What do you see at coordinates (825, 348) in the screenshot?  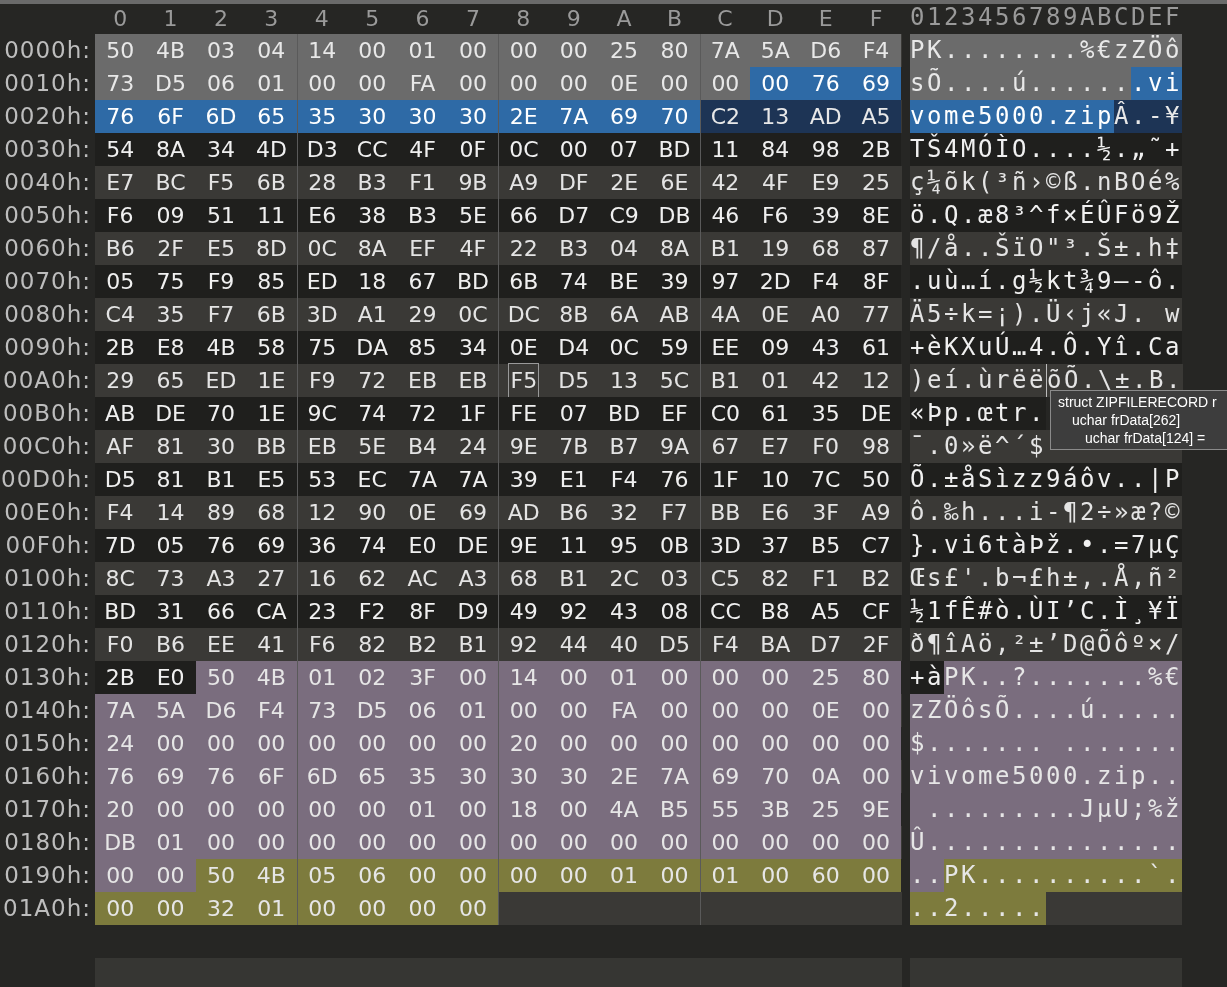 I see `hex-byte: 43` at bounding box center [825, 348].